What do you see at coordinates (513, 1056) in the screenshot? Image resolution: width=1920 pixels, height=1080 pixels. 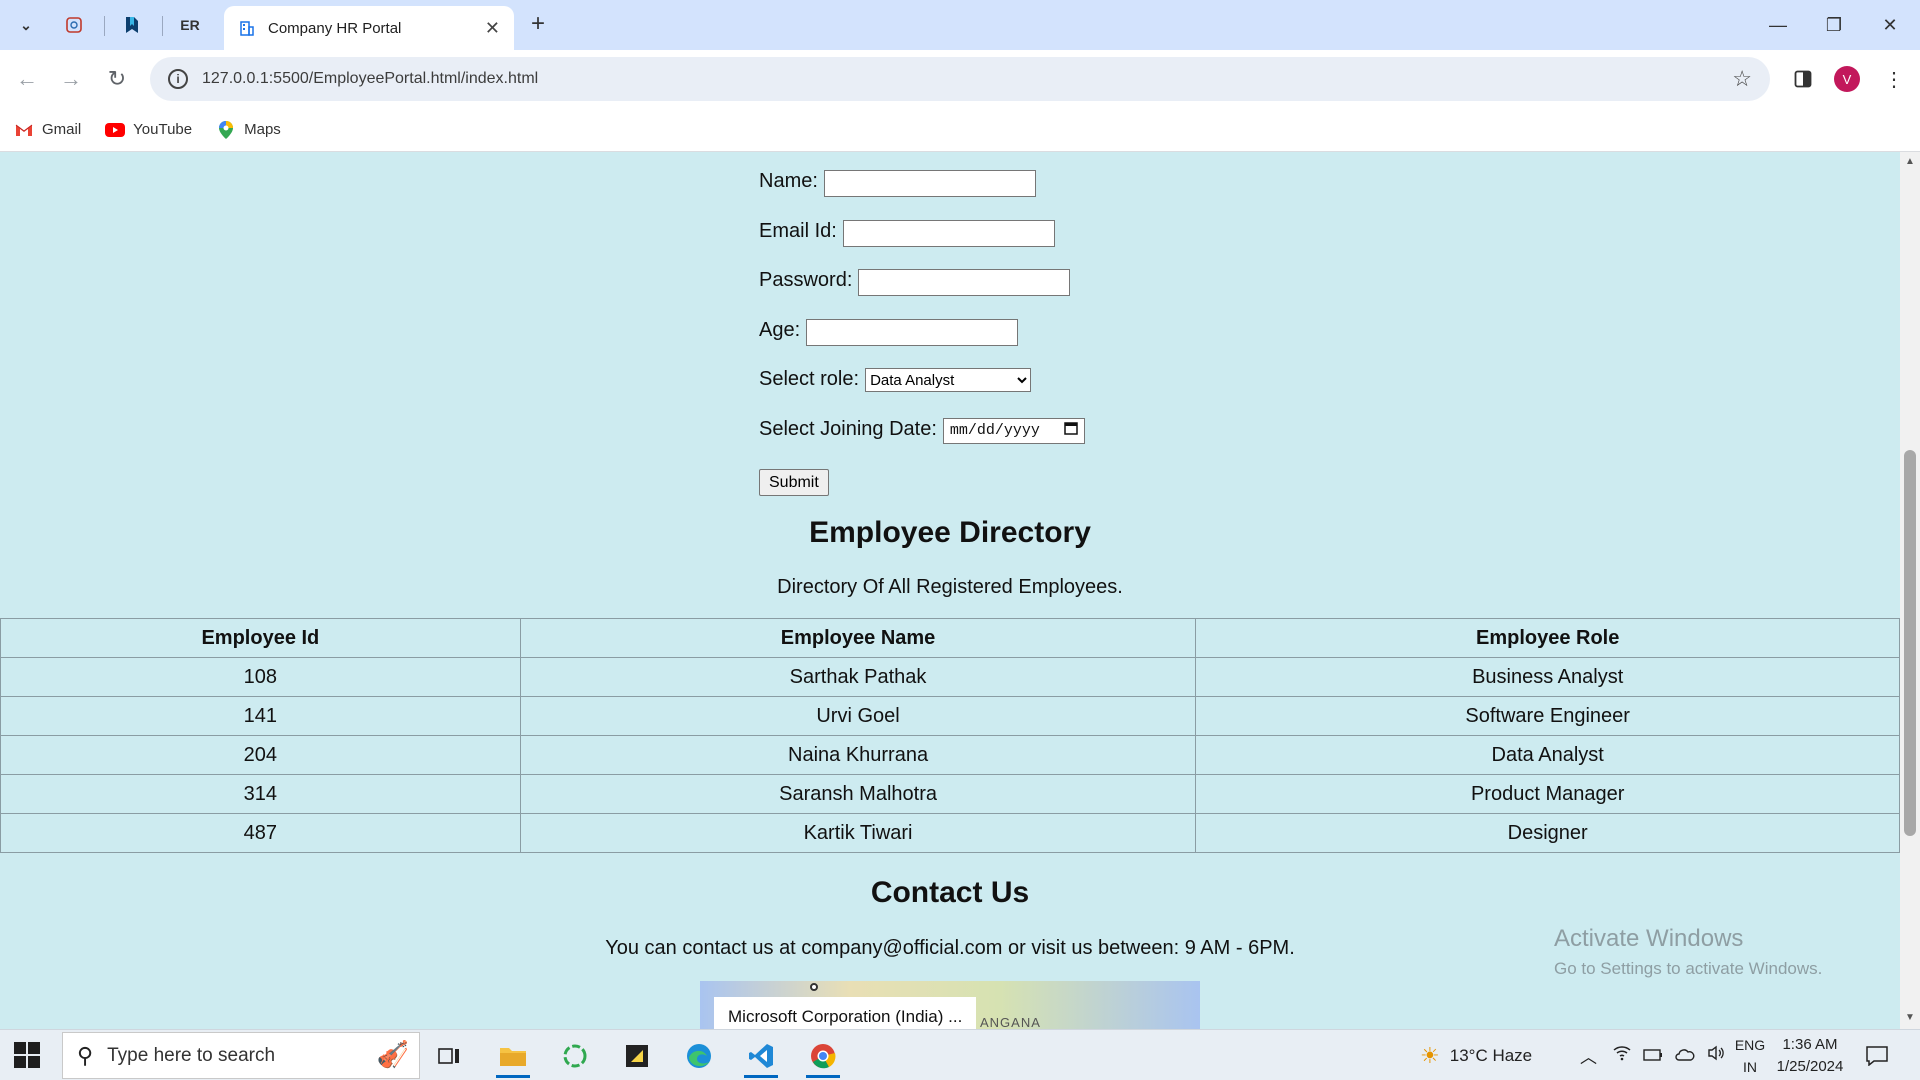 I see `file-explorer-icon` at bounding box center [513, 1056].